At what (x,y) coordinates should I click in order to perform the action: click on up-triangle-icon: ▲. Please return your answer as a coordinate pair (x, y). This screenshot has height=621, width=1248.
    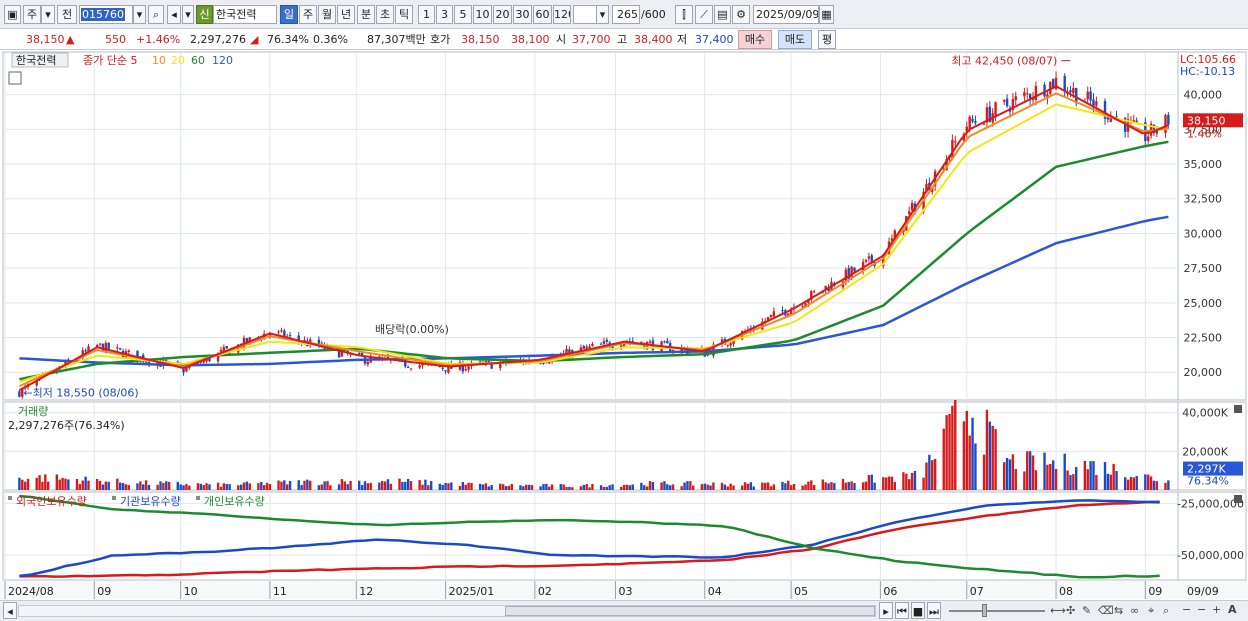
    Looking at the image, I should click on (70, 39).